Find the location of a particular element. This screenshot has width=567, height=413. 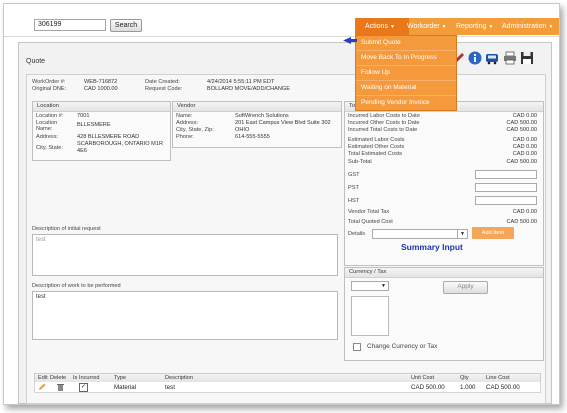

col-edit: Edit is located at coordinates (43, 378).